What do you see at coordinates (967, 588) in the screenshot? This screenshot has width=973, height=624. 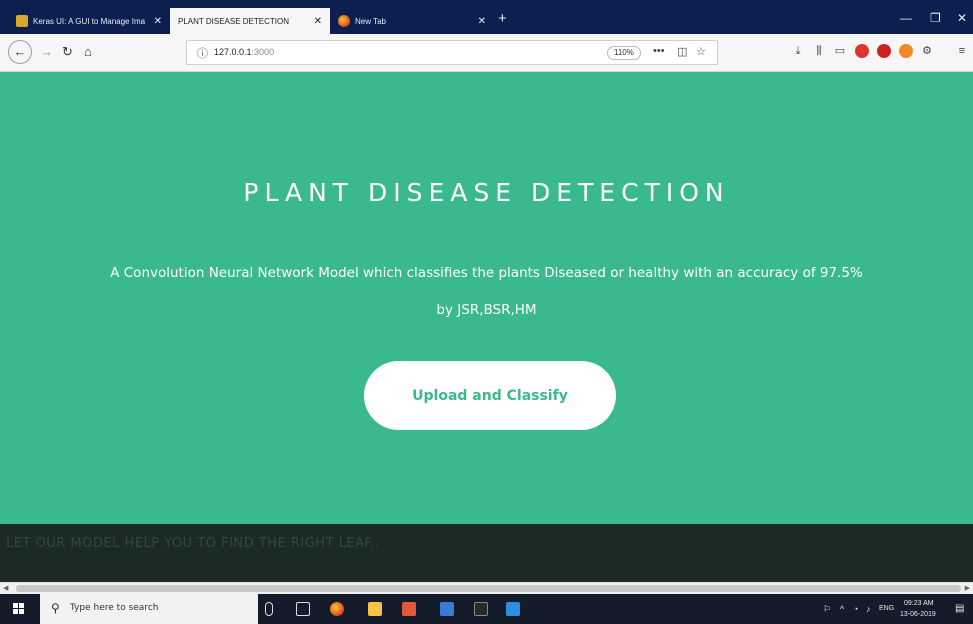 I see `scroll-right-icon: ▶` at bounding box center [967, 588].